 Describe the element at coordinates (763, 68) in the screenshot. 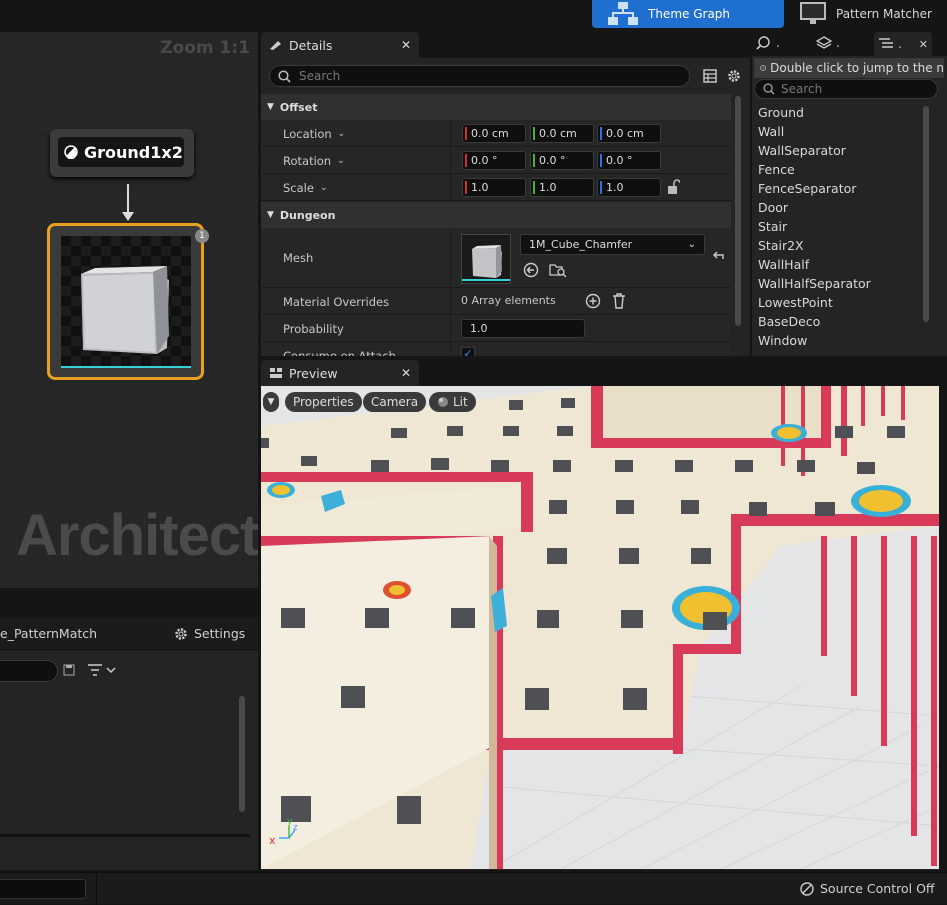

I see `info-icon` at that location.